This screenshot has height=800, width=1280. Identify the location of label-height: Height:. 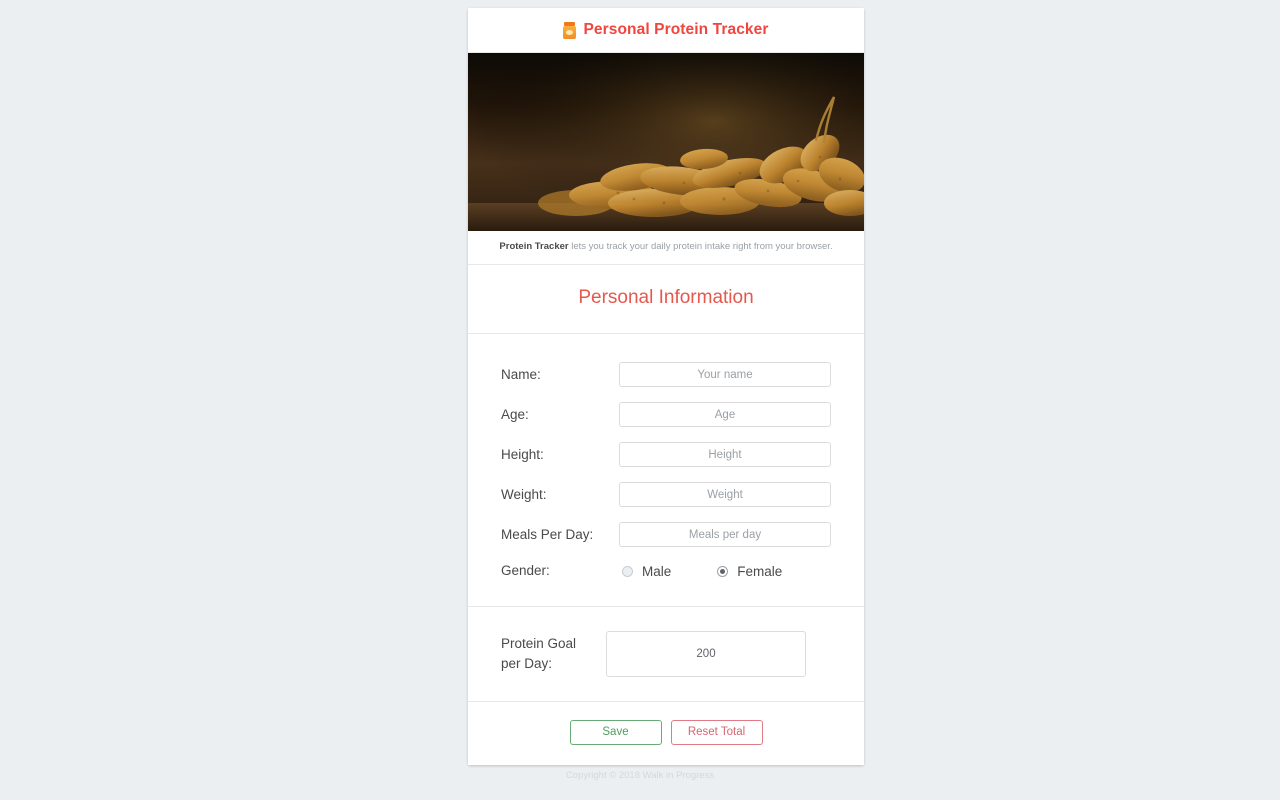
(522, 455).